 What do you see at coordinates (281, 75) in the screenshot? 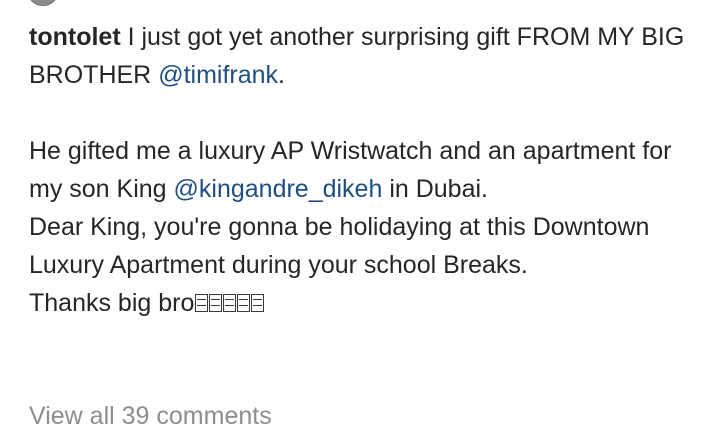
I see `caption-text-1-end: .` at bounding box center [281, 75].